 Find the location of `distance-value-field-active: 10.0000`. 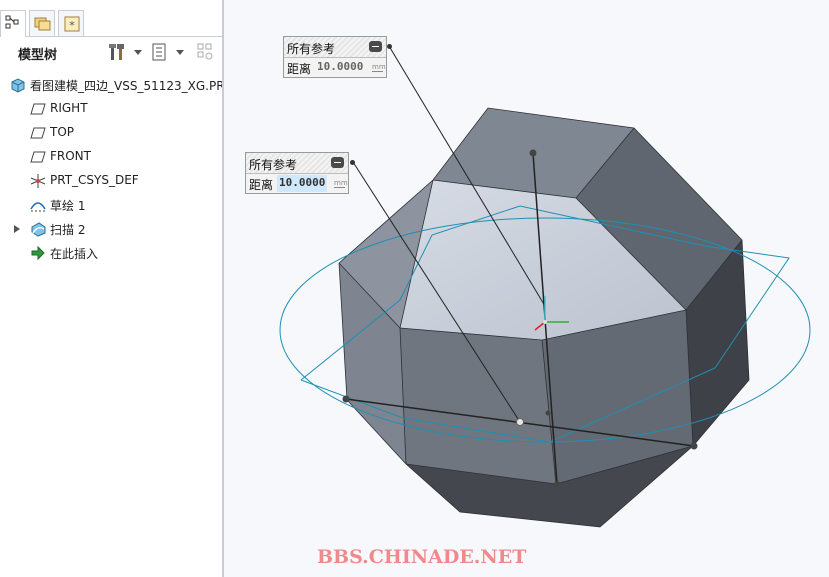

distance-value-field-active: 10.0000 is located at coordinates (302, 183).